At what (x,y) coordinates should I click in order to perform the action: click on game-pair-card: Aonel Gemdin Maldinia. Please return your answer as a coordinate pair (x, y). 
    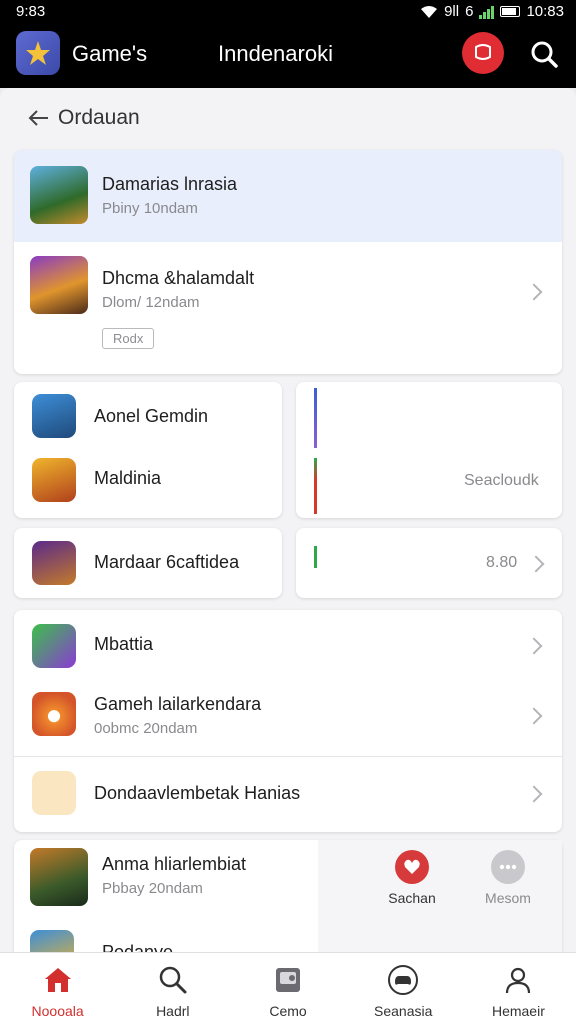
    Looking at the image, I should click on (148, 450).